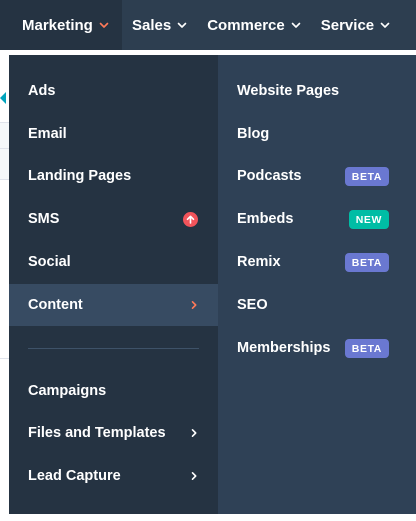 This screenshot has height=521, width=416. What do you see at coordinates (113, 134) in the screenshot?
I see `menu-item-email: Email` at bounding box center [113, 134].